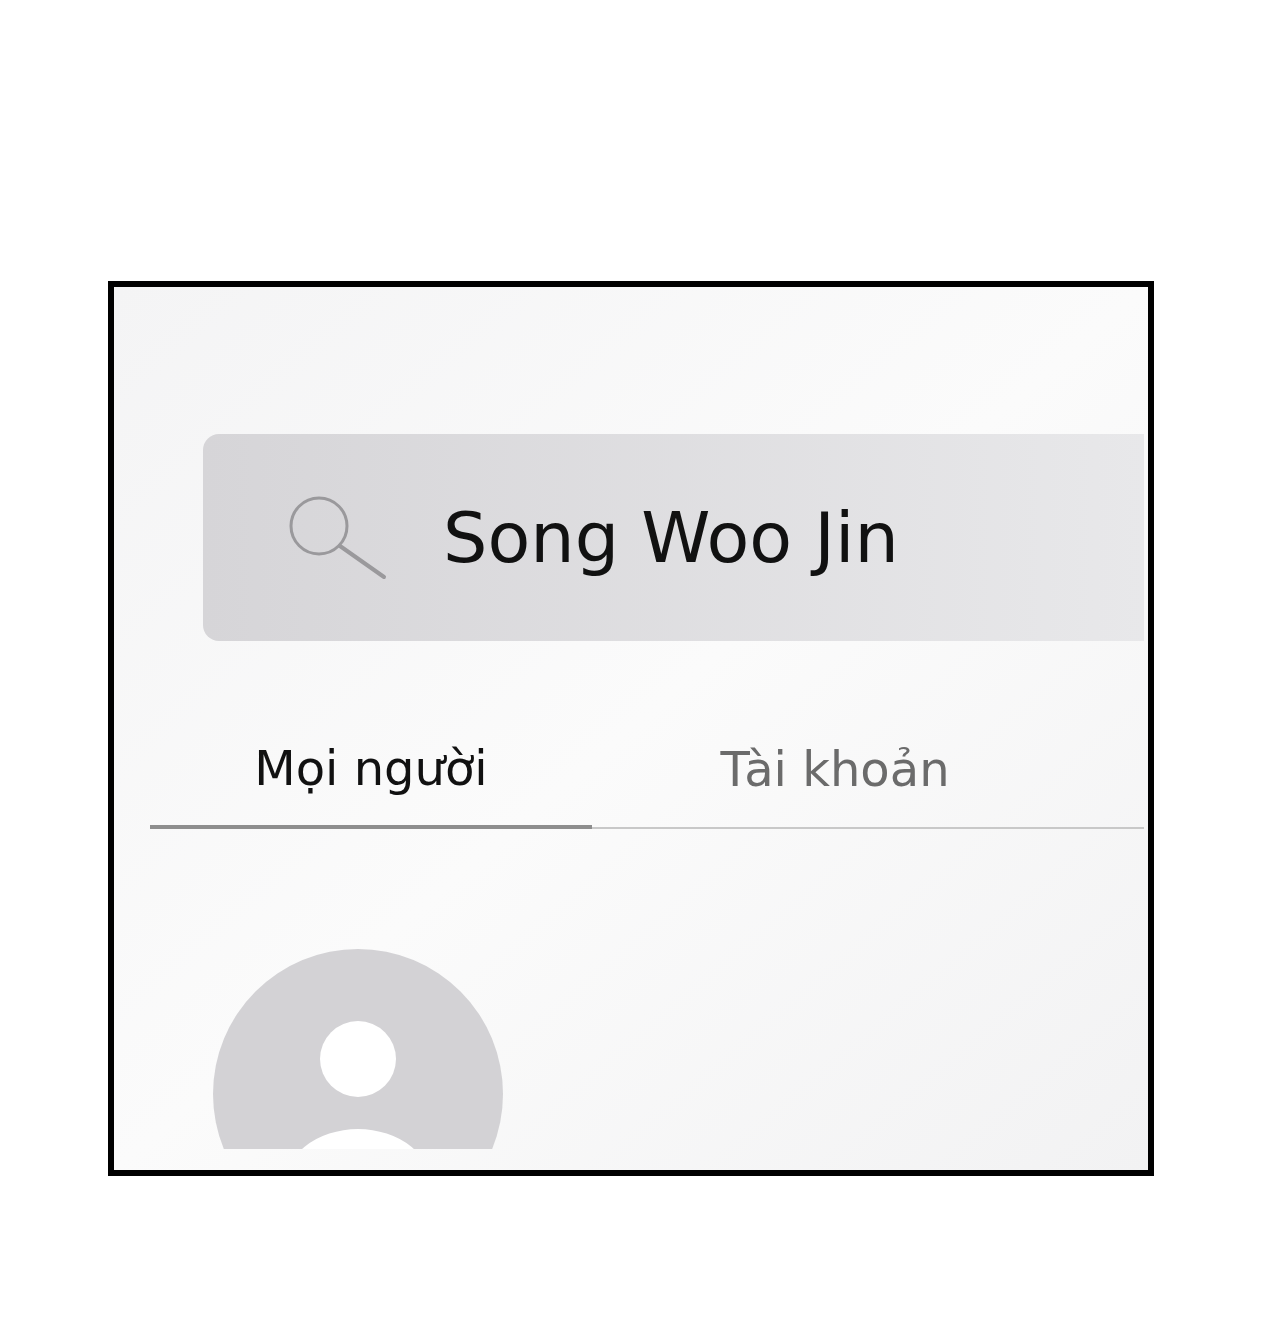 The width and height of the screenshot is (1280, 1319). What do you see at coordinates (371, 770) in the screenshot?
I see `tab: Mọi người` at bounding box center [371, 770].